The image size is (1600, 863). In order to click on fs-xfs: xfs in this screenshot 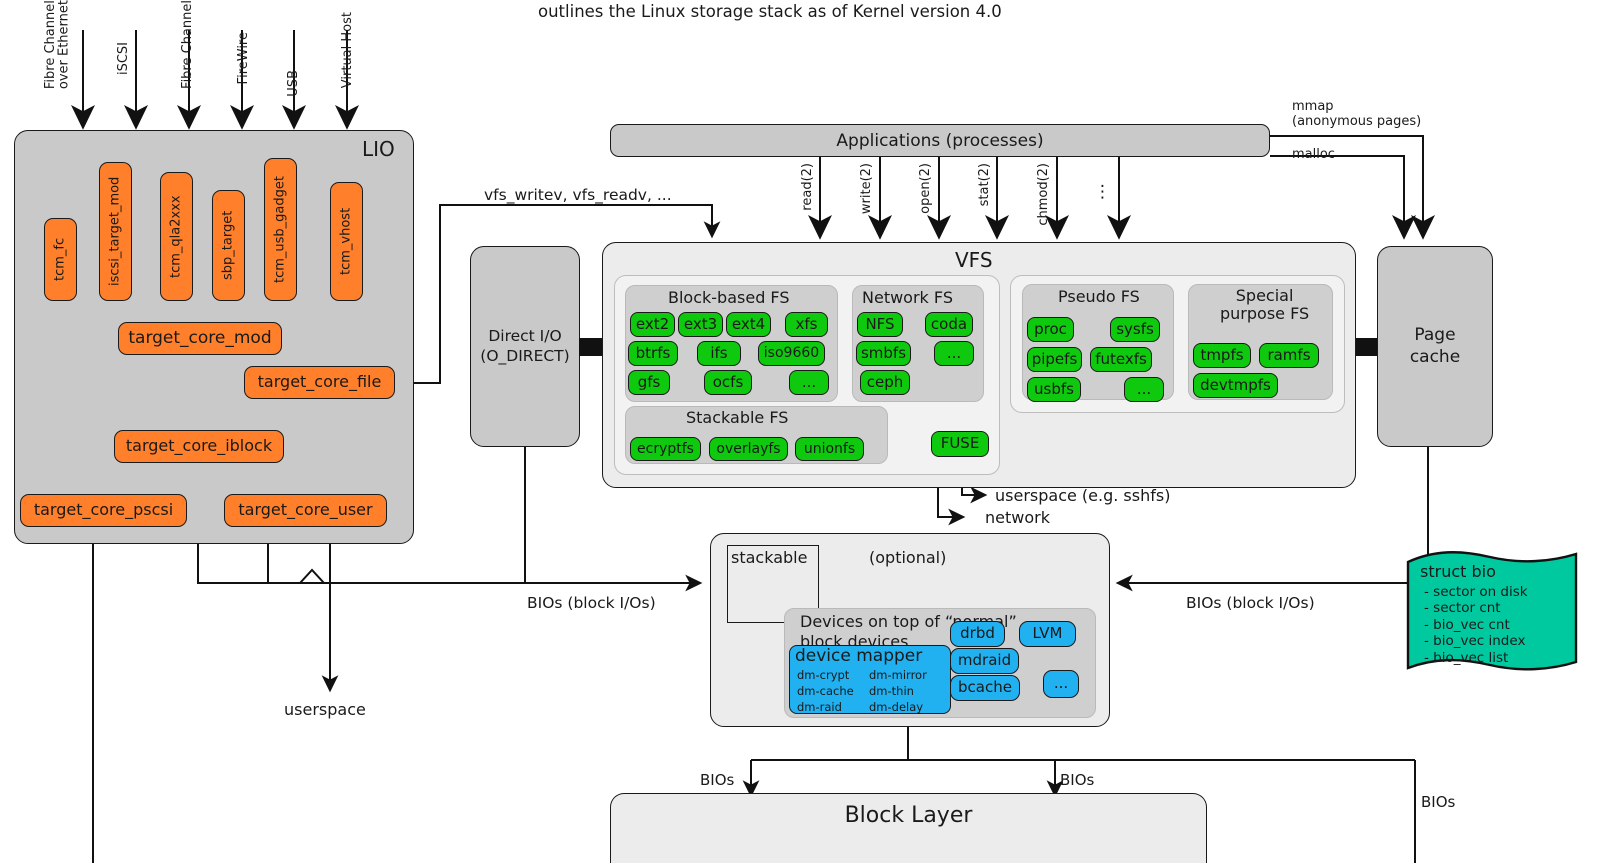, I will do `click(806, 324)`.